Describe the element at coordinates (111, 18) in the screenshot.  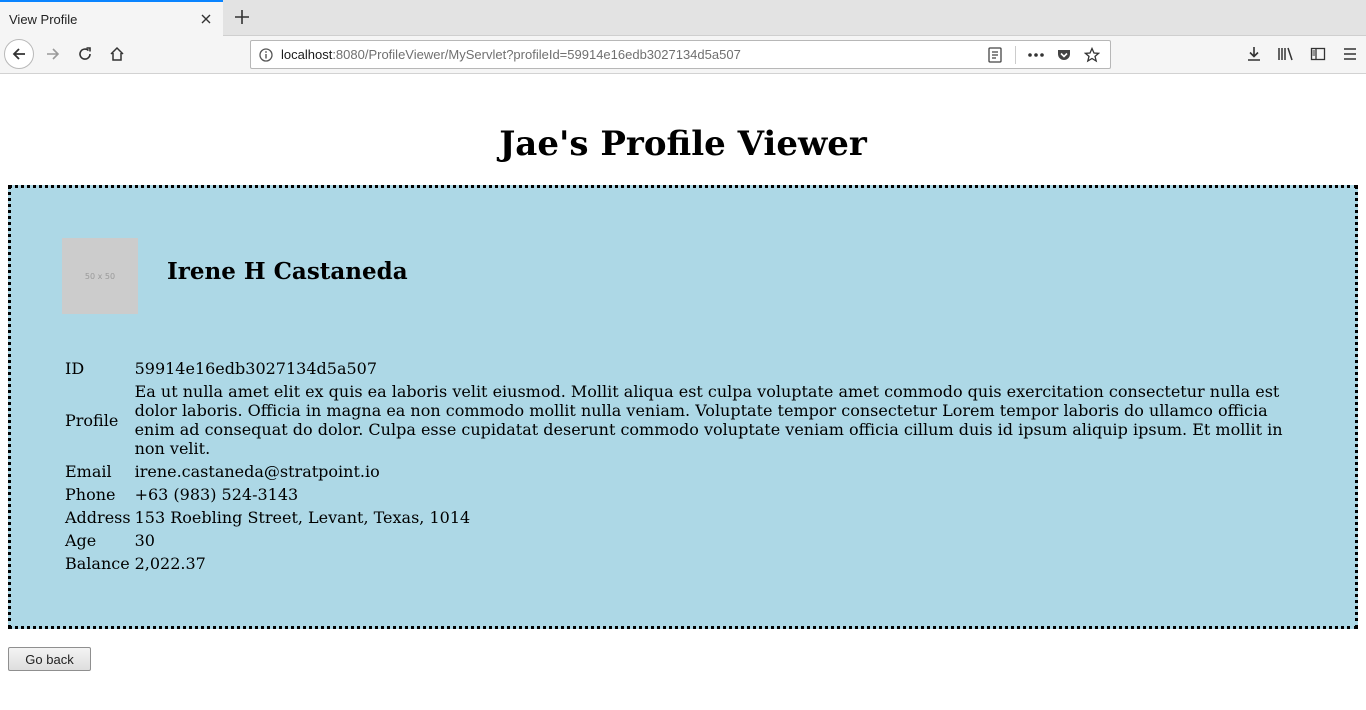
I see `tab-view-profile: View Profile` at that location.